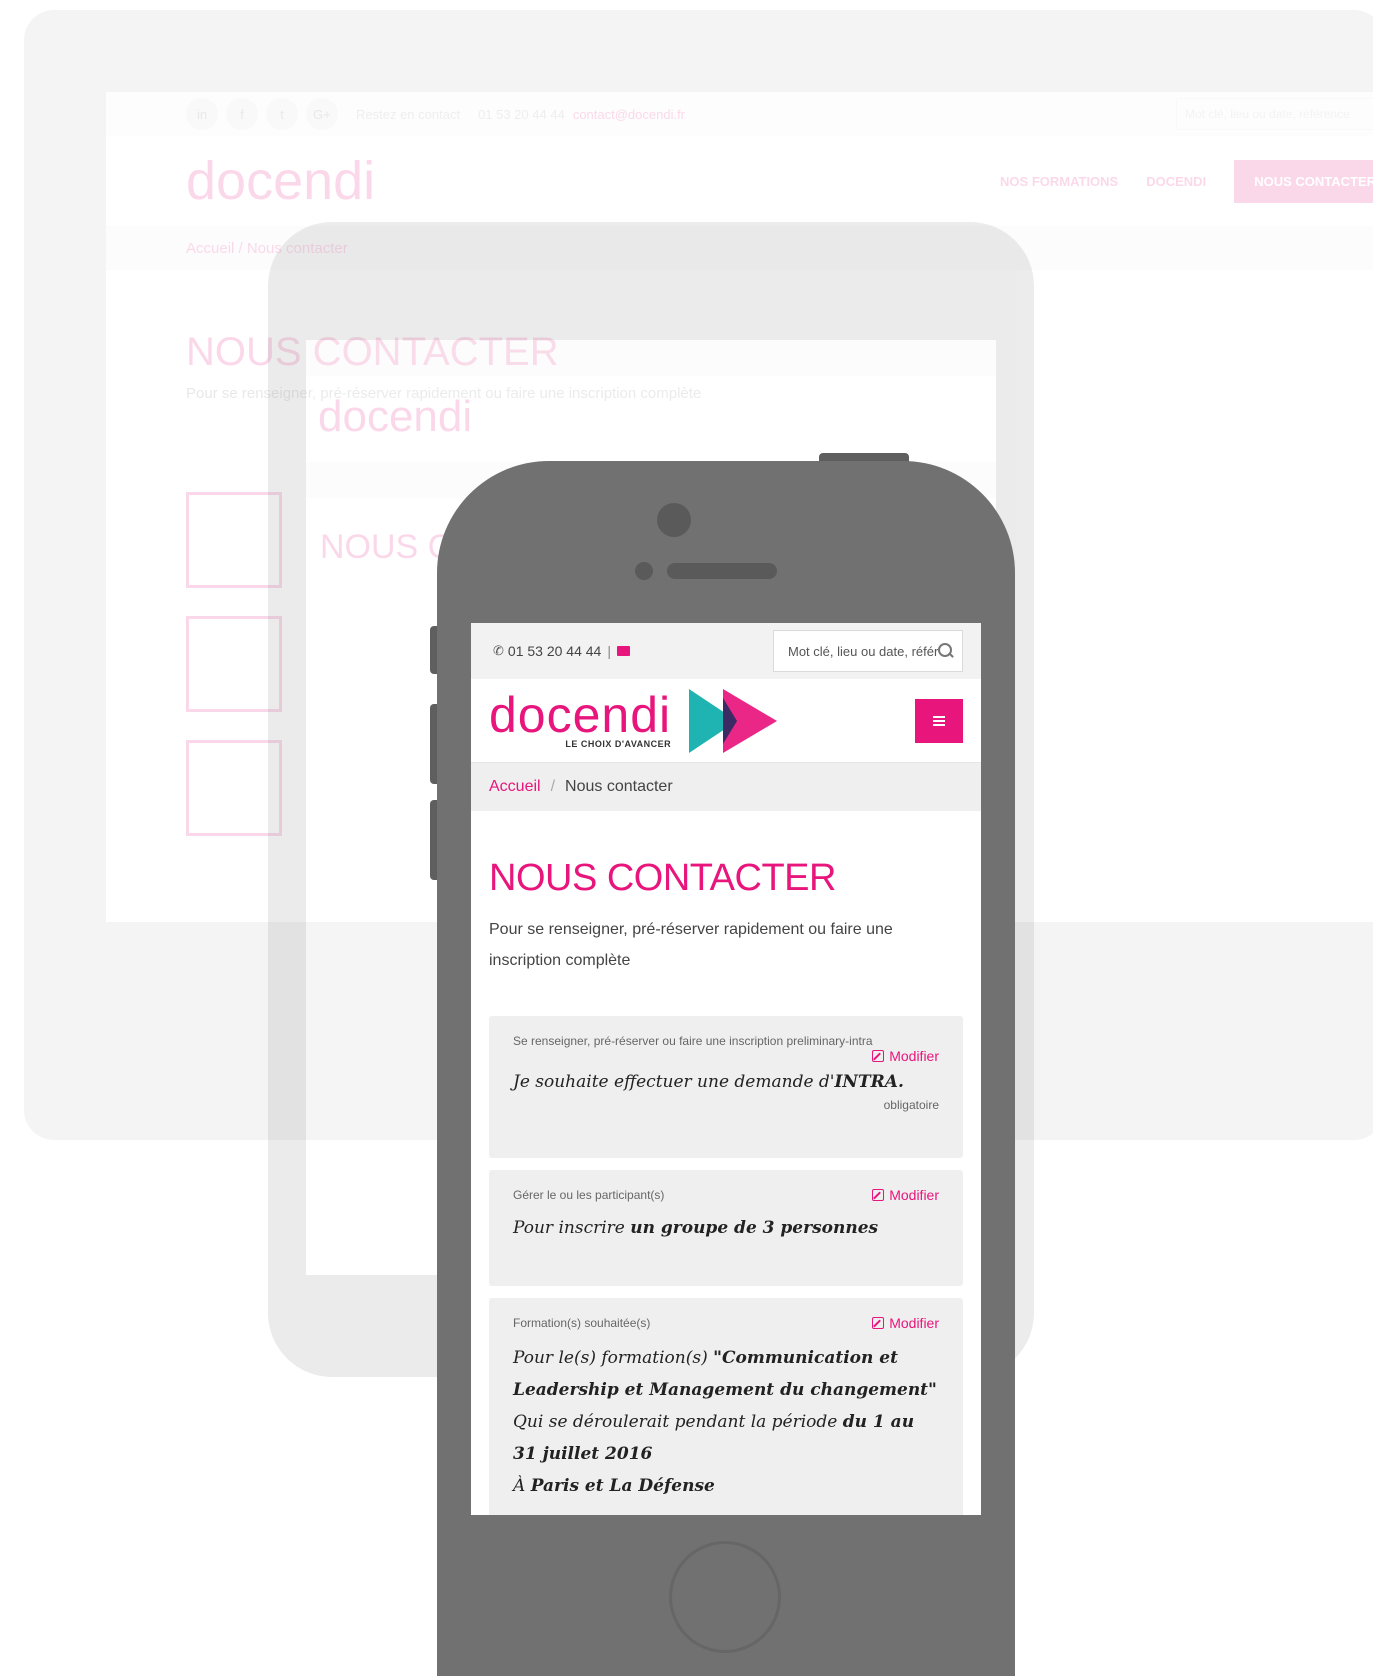 The width and height of the screenshot is (1373, 1676). I want to click on hamburger-icon, so click(939, 720).